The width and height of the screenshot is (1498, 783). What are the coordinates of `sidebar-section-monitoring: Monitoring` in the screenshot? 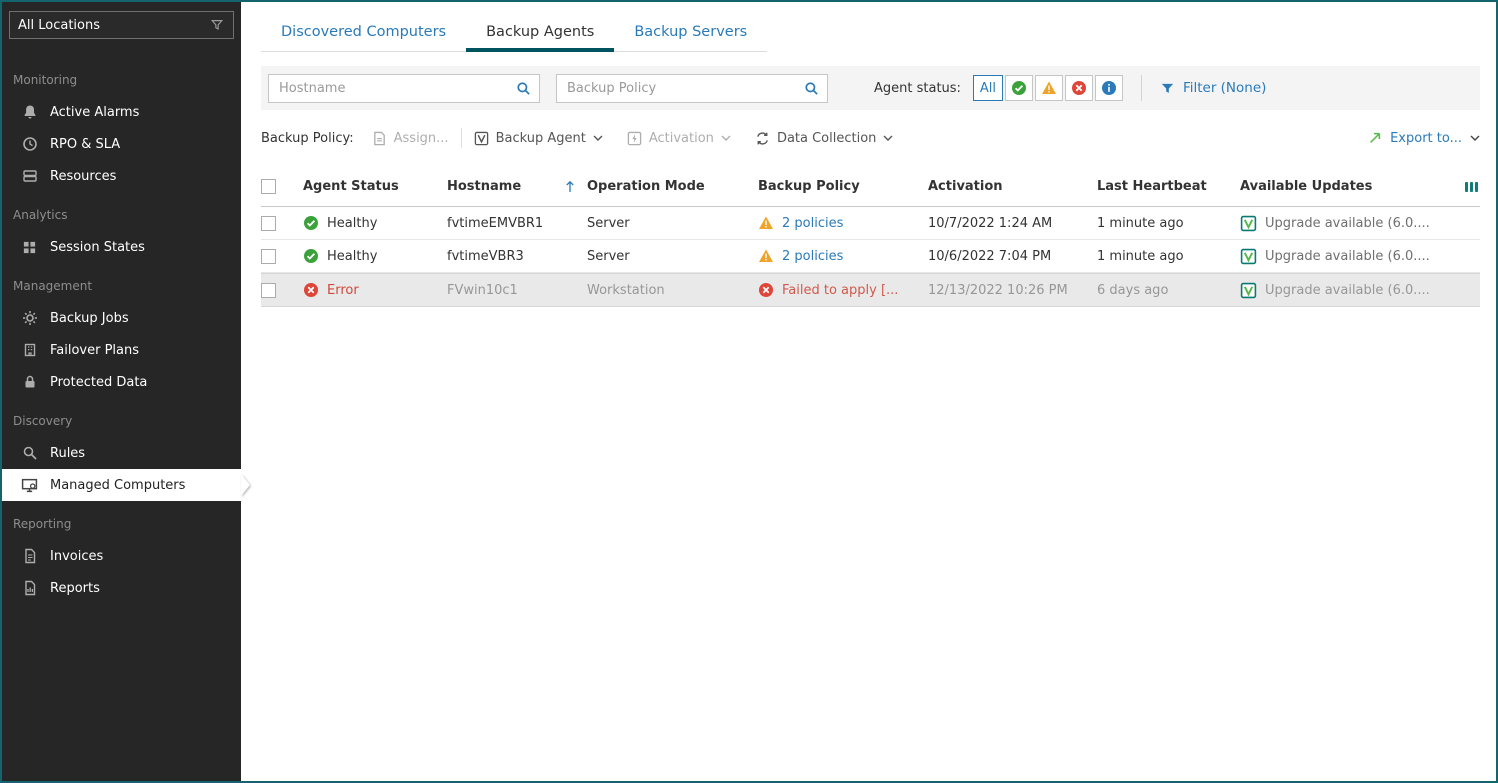 It's located at (45, 80).